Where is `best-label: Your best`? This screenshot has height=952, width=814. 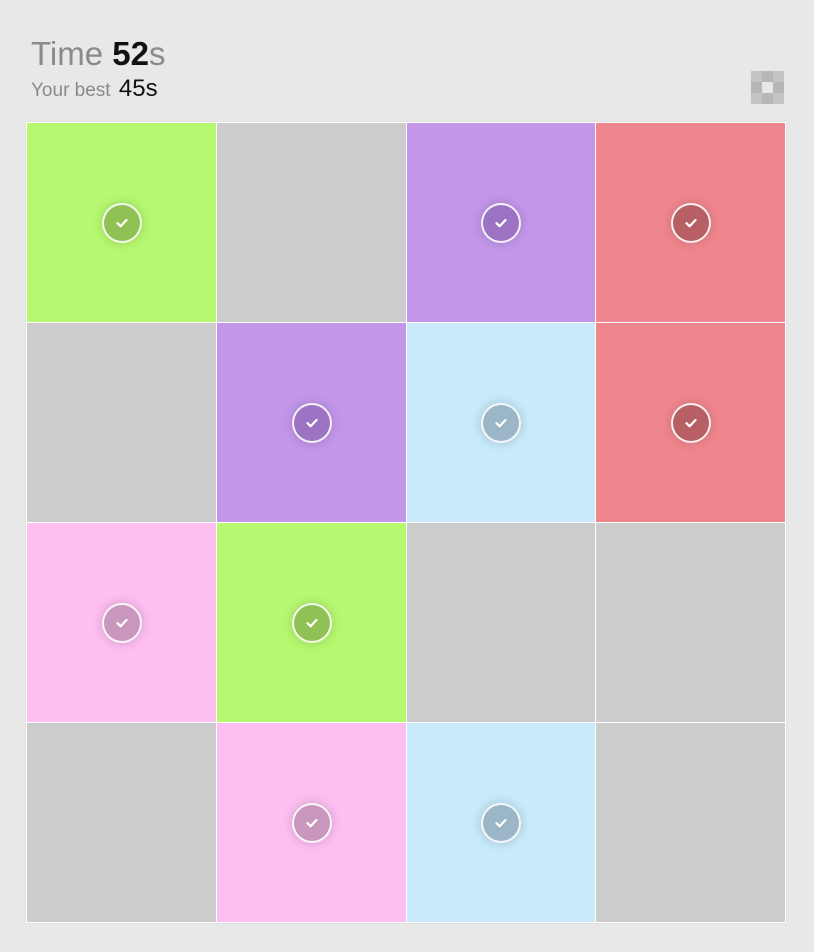 best-label: Your best is located at coordinates (71, 90).